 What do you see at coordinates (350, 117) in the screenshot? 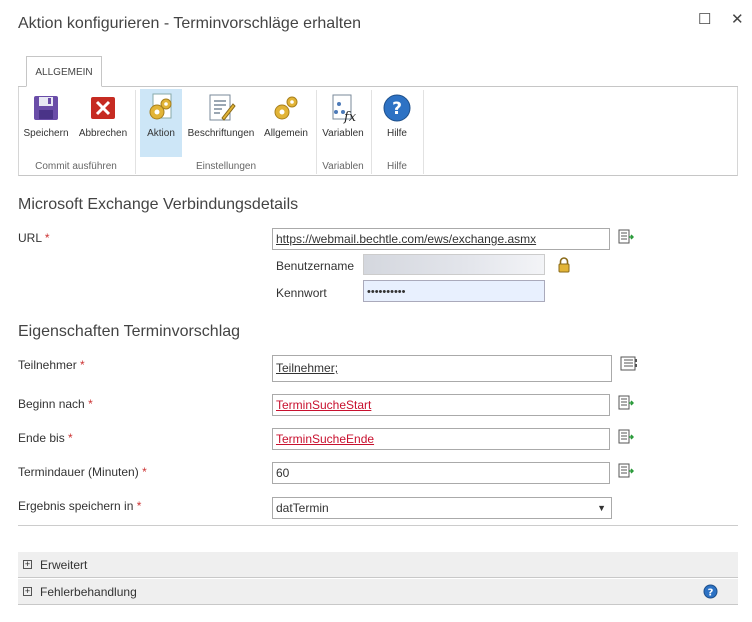
I see `svg-text: fx` at bounding box center [350, 117].